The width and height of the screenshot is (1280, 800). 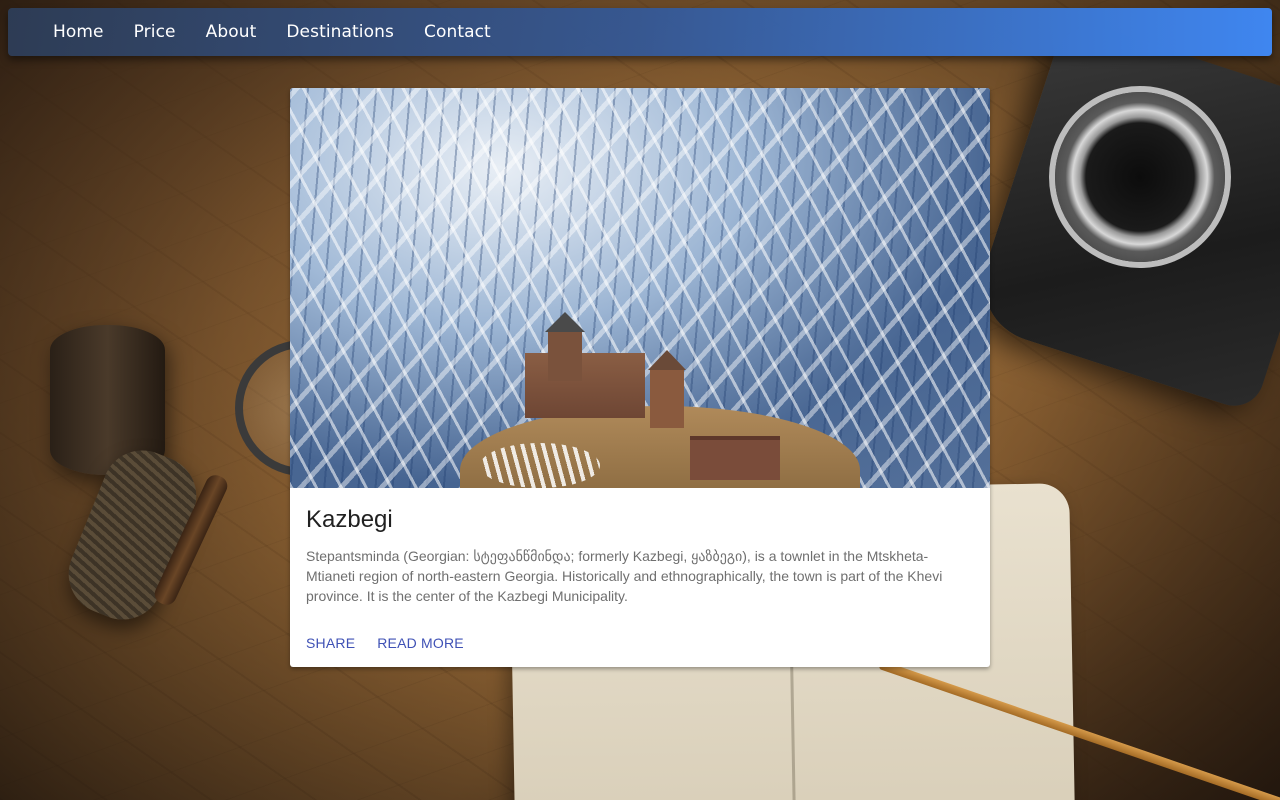 I want to click on image-wall, so click(x=735, y=458).